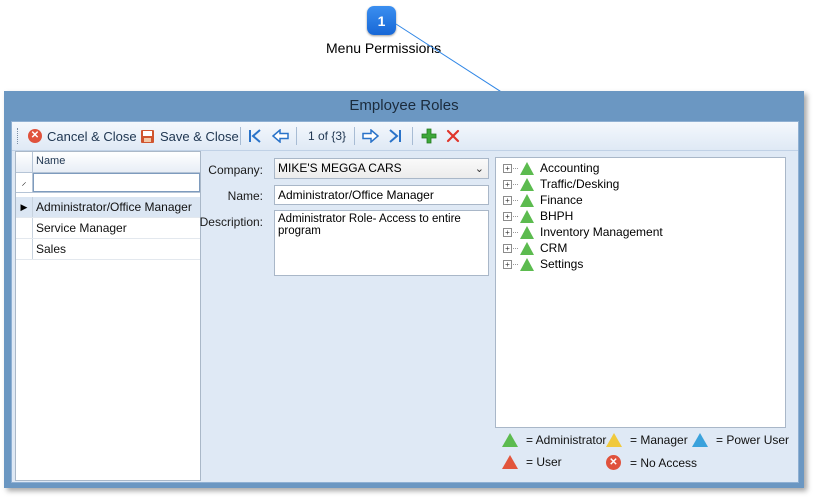  I want to click on toolbar-grip, so click(18, 136).